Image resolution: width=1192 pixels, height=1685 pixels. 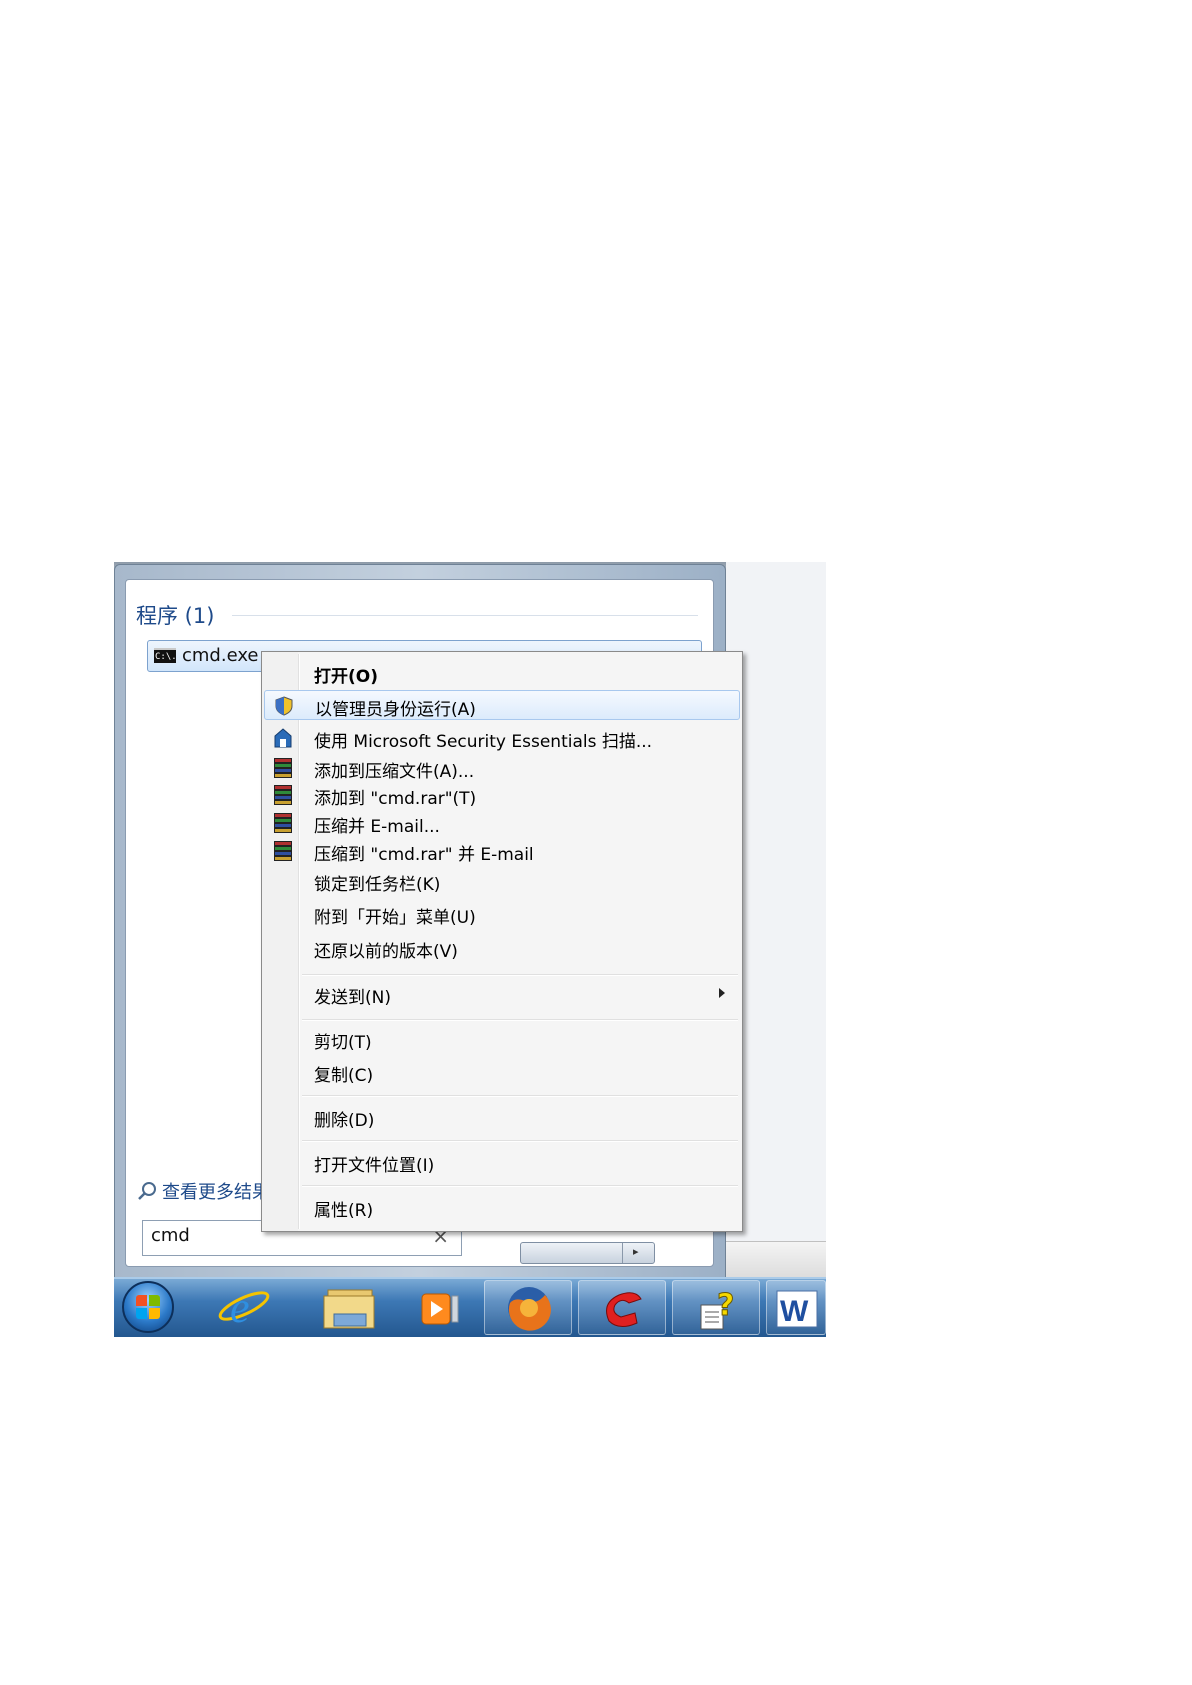 What do you see at coordinates (502, 1207) in the screenshot?
I see `menu-item-properties: 属性(R)` at bounding box center [502, 1207].